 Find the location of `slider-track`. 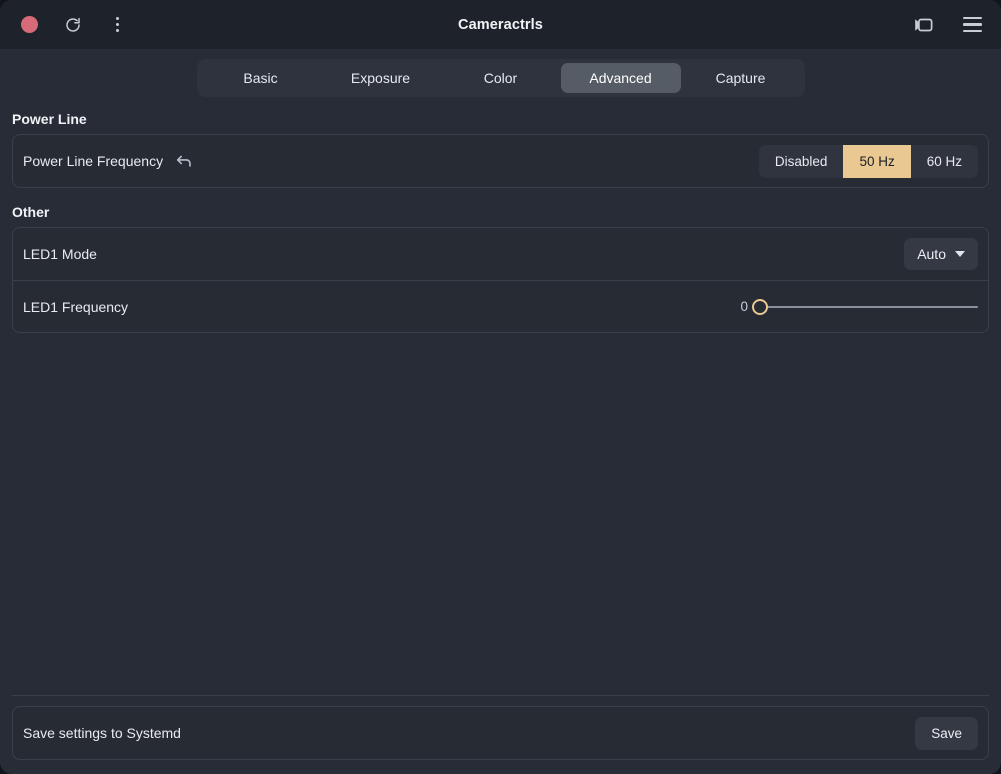

slider-track is located at coordinates (869, 306).